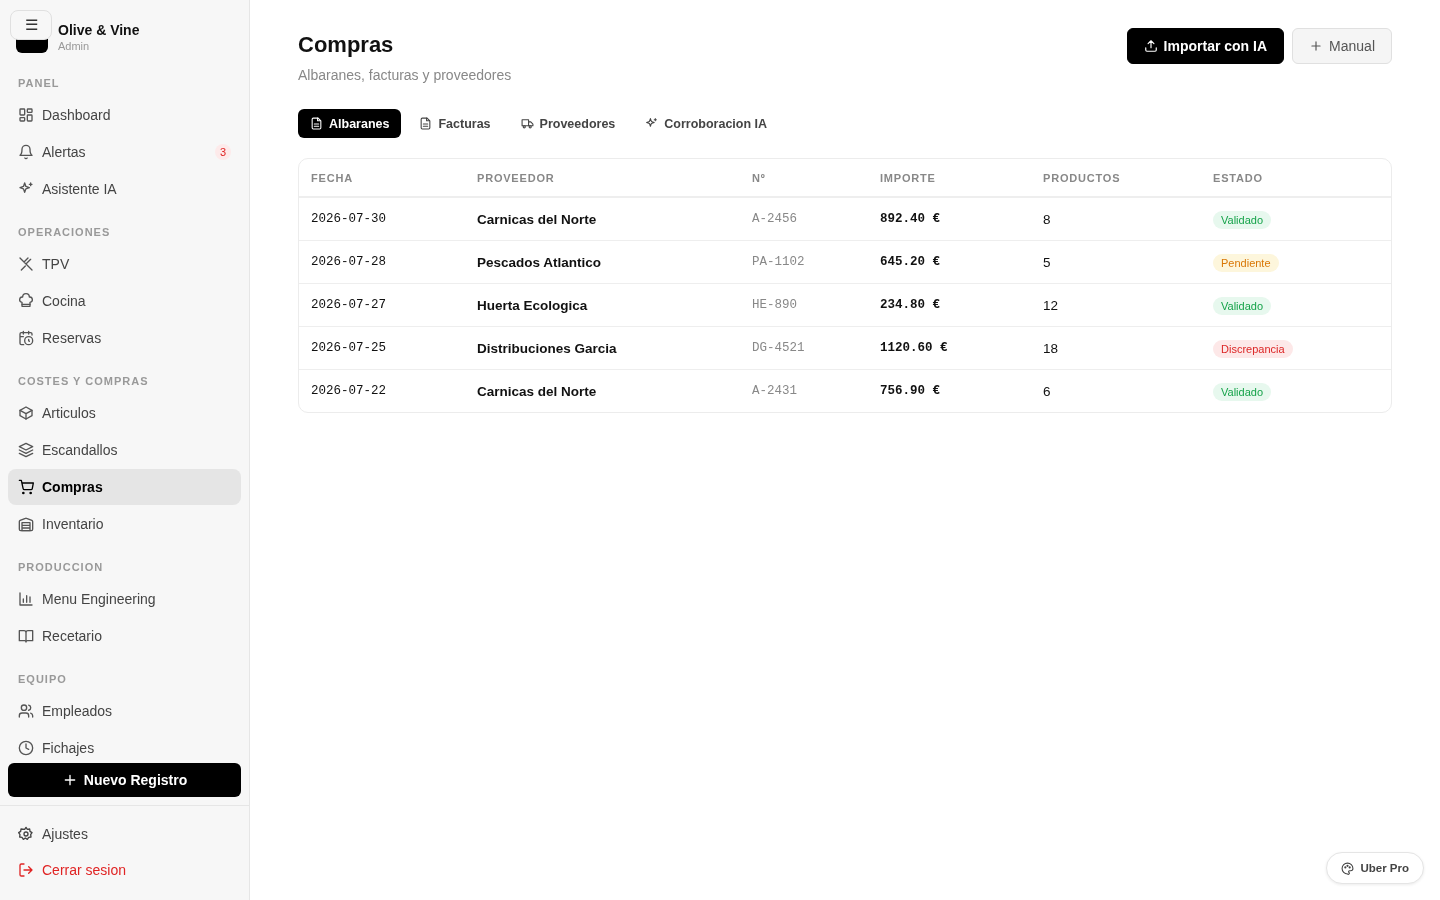 The height and width of the screenshot is (900, 1440). Describe the element at coordinates (124, 524) in the screenshot. I see `sidebar-item: Inventario` at that location.